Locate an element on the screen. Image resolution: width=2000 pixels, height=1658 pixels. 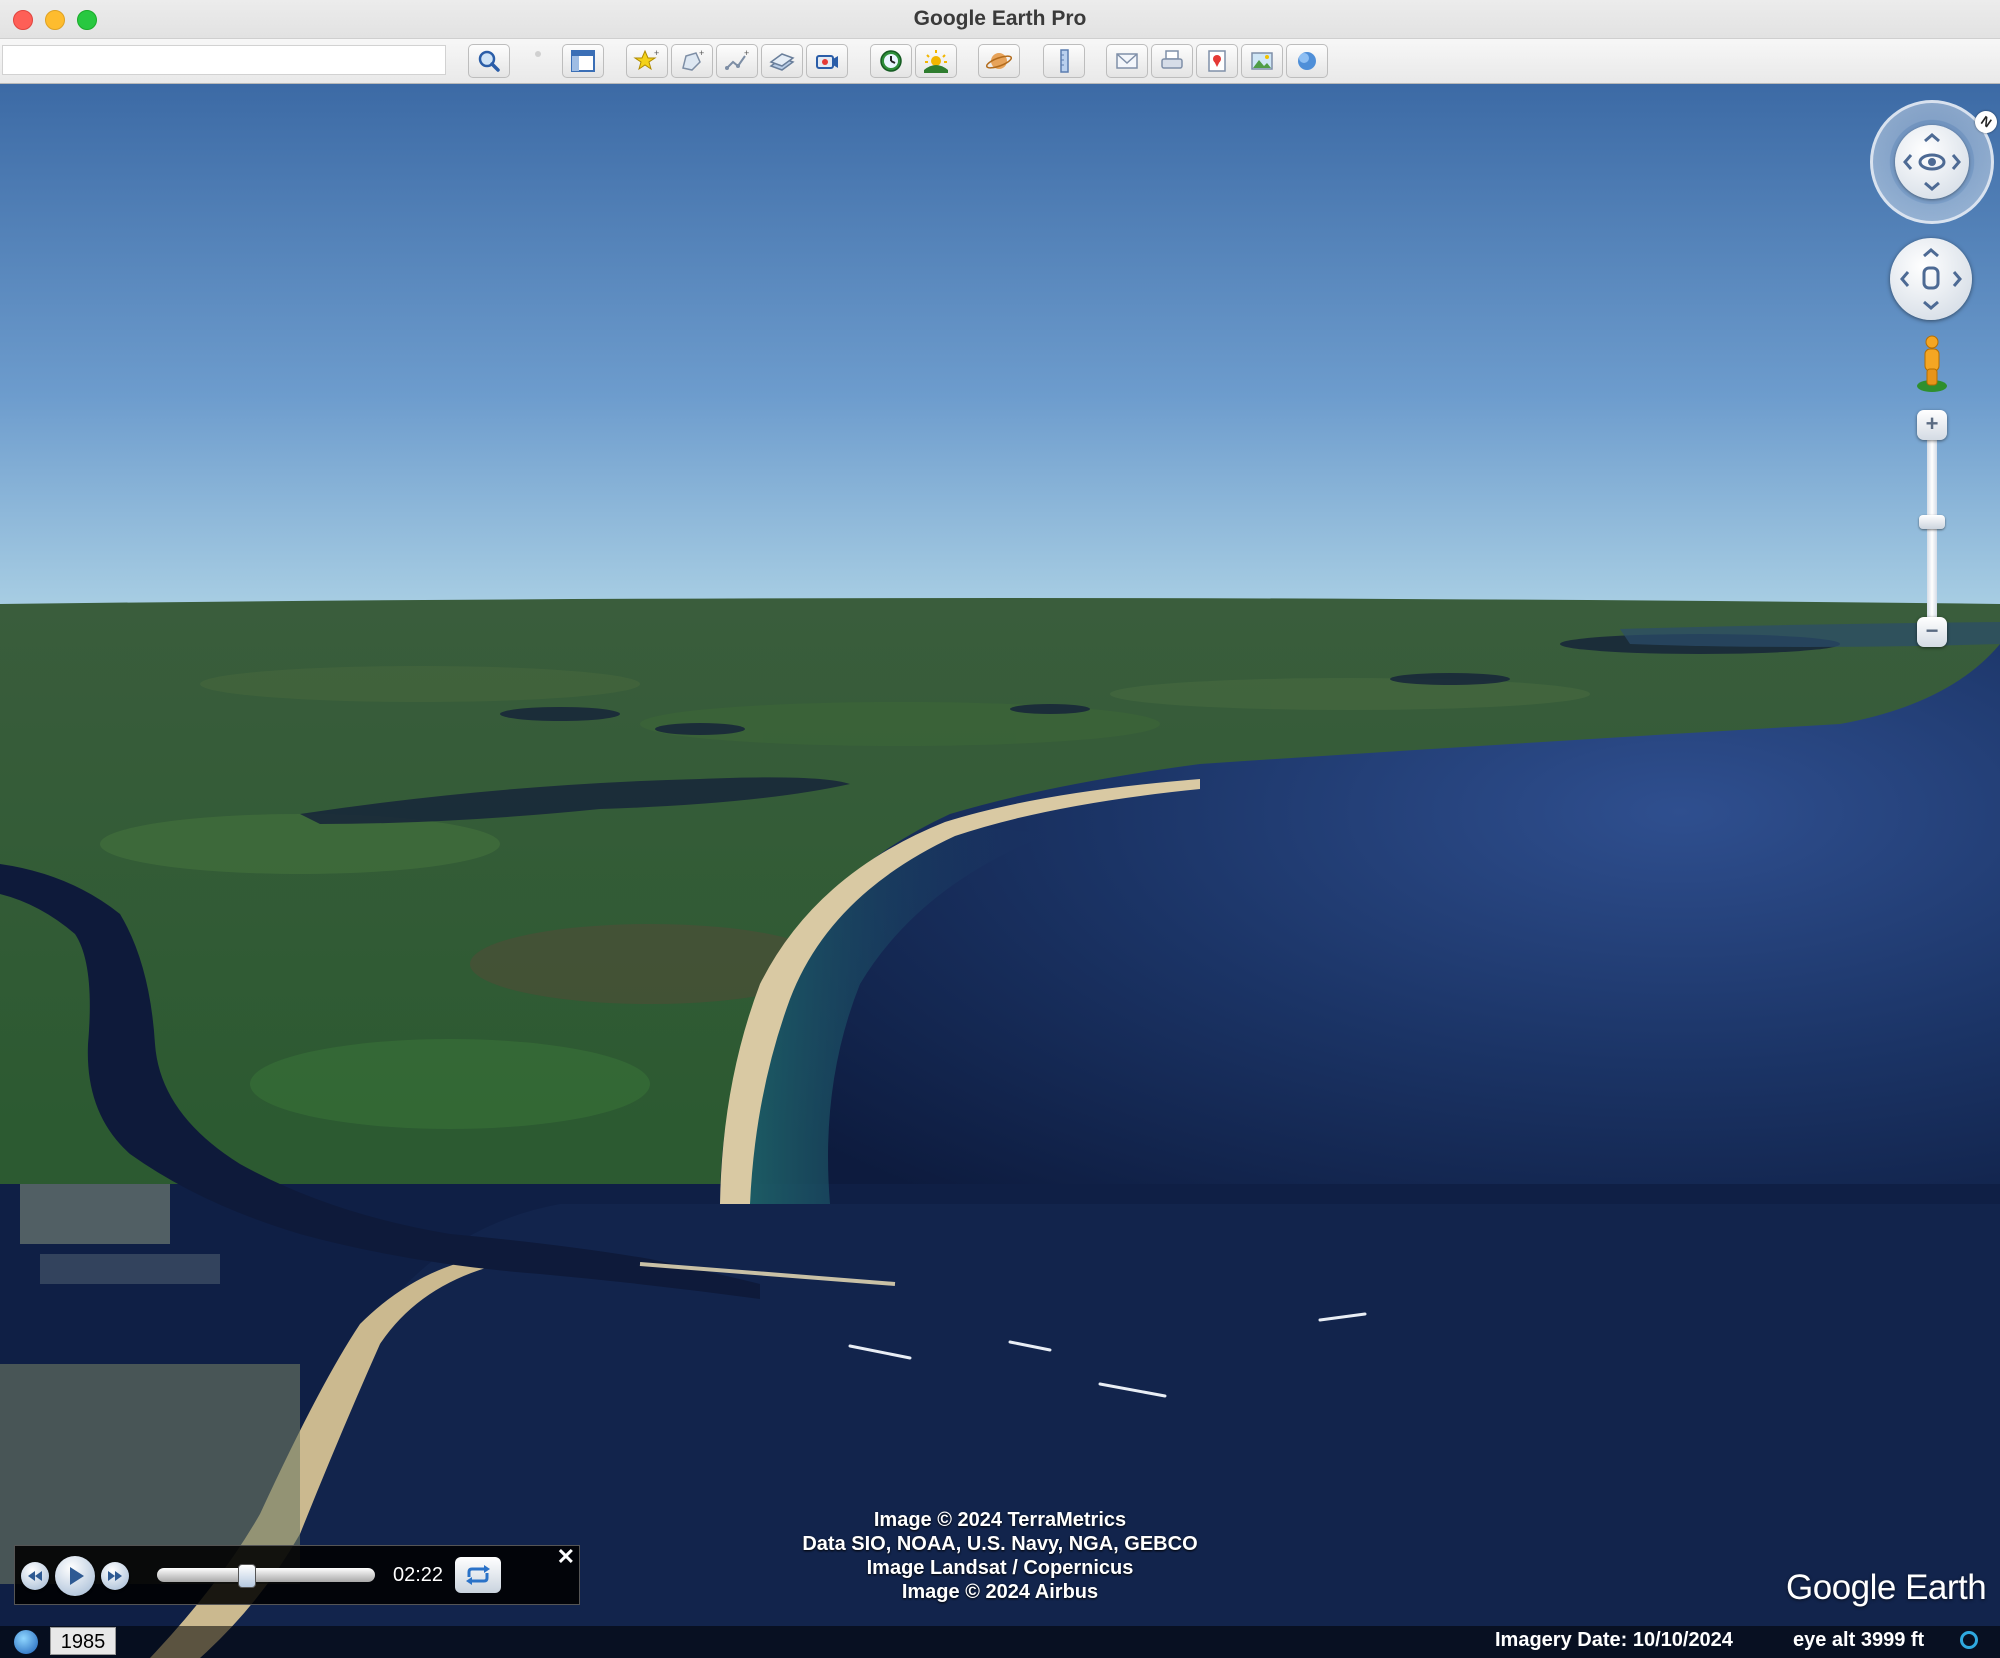
move-joystick is located at coordinates (1931, 279).